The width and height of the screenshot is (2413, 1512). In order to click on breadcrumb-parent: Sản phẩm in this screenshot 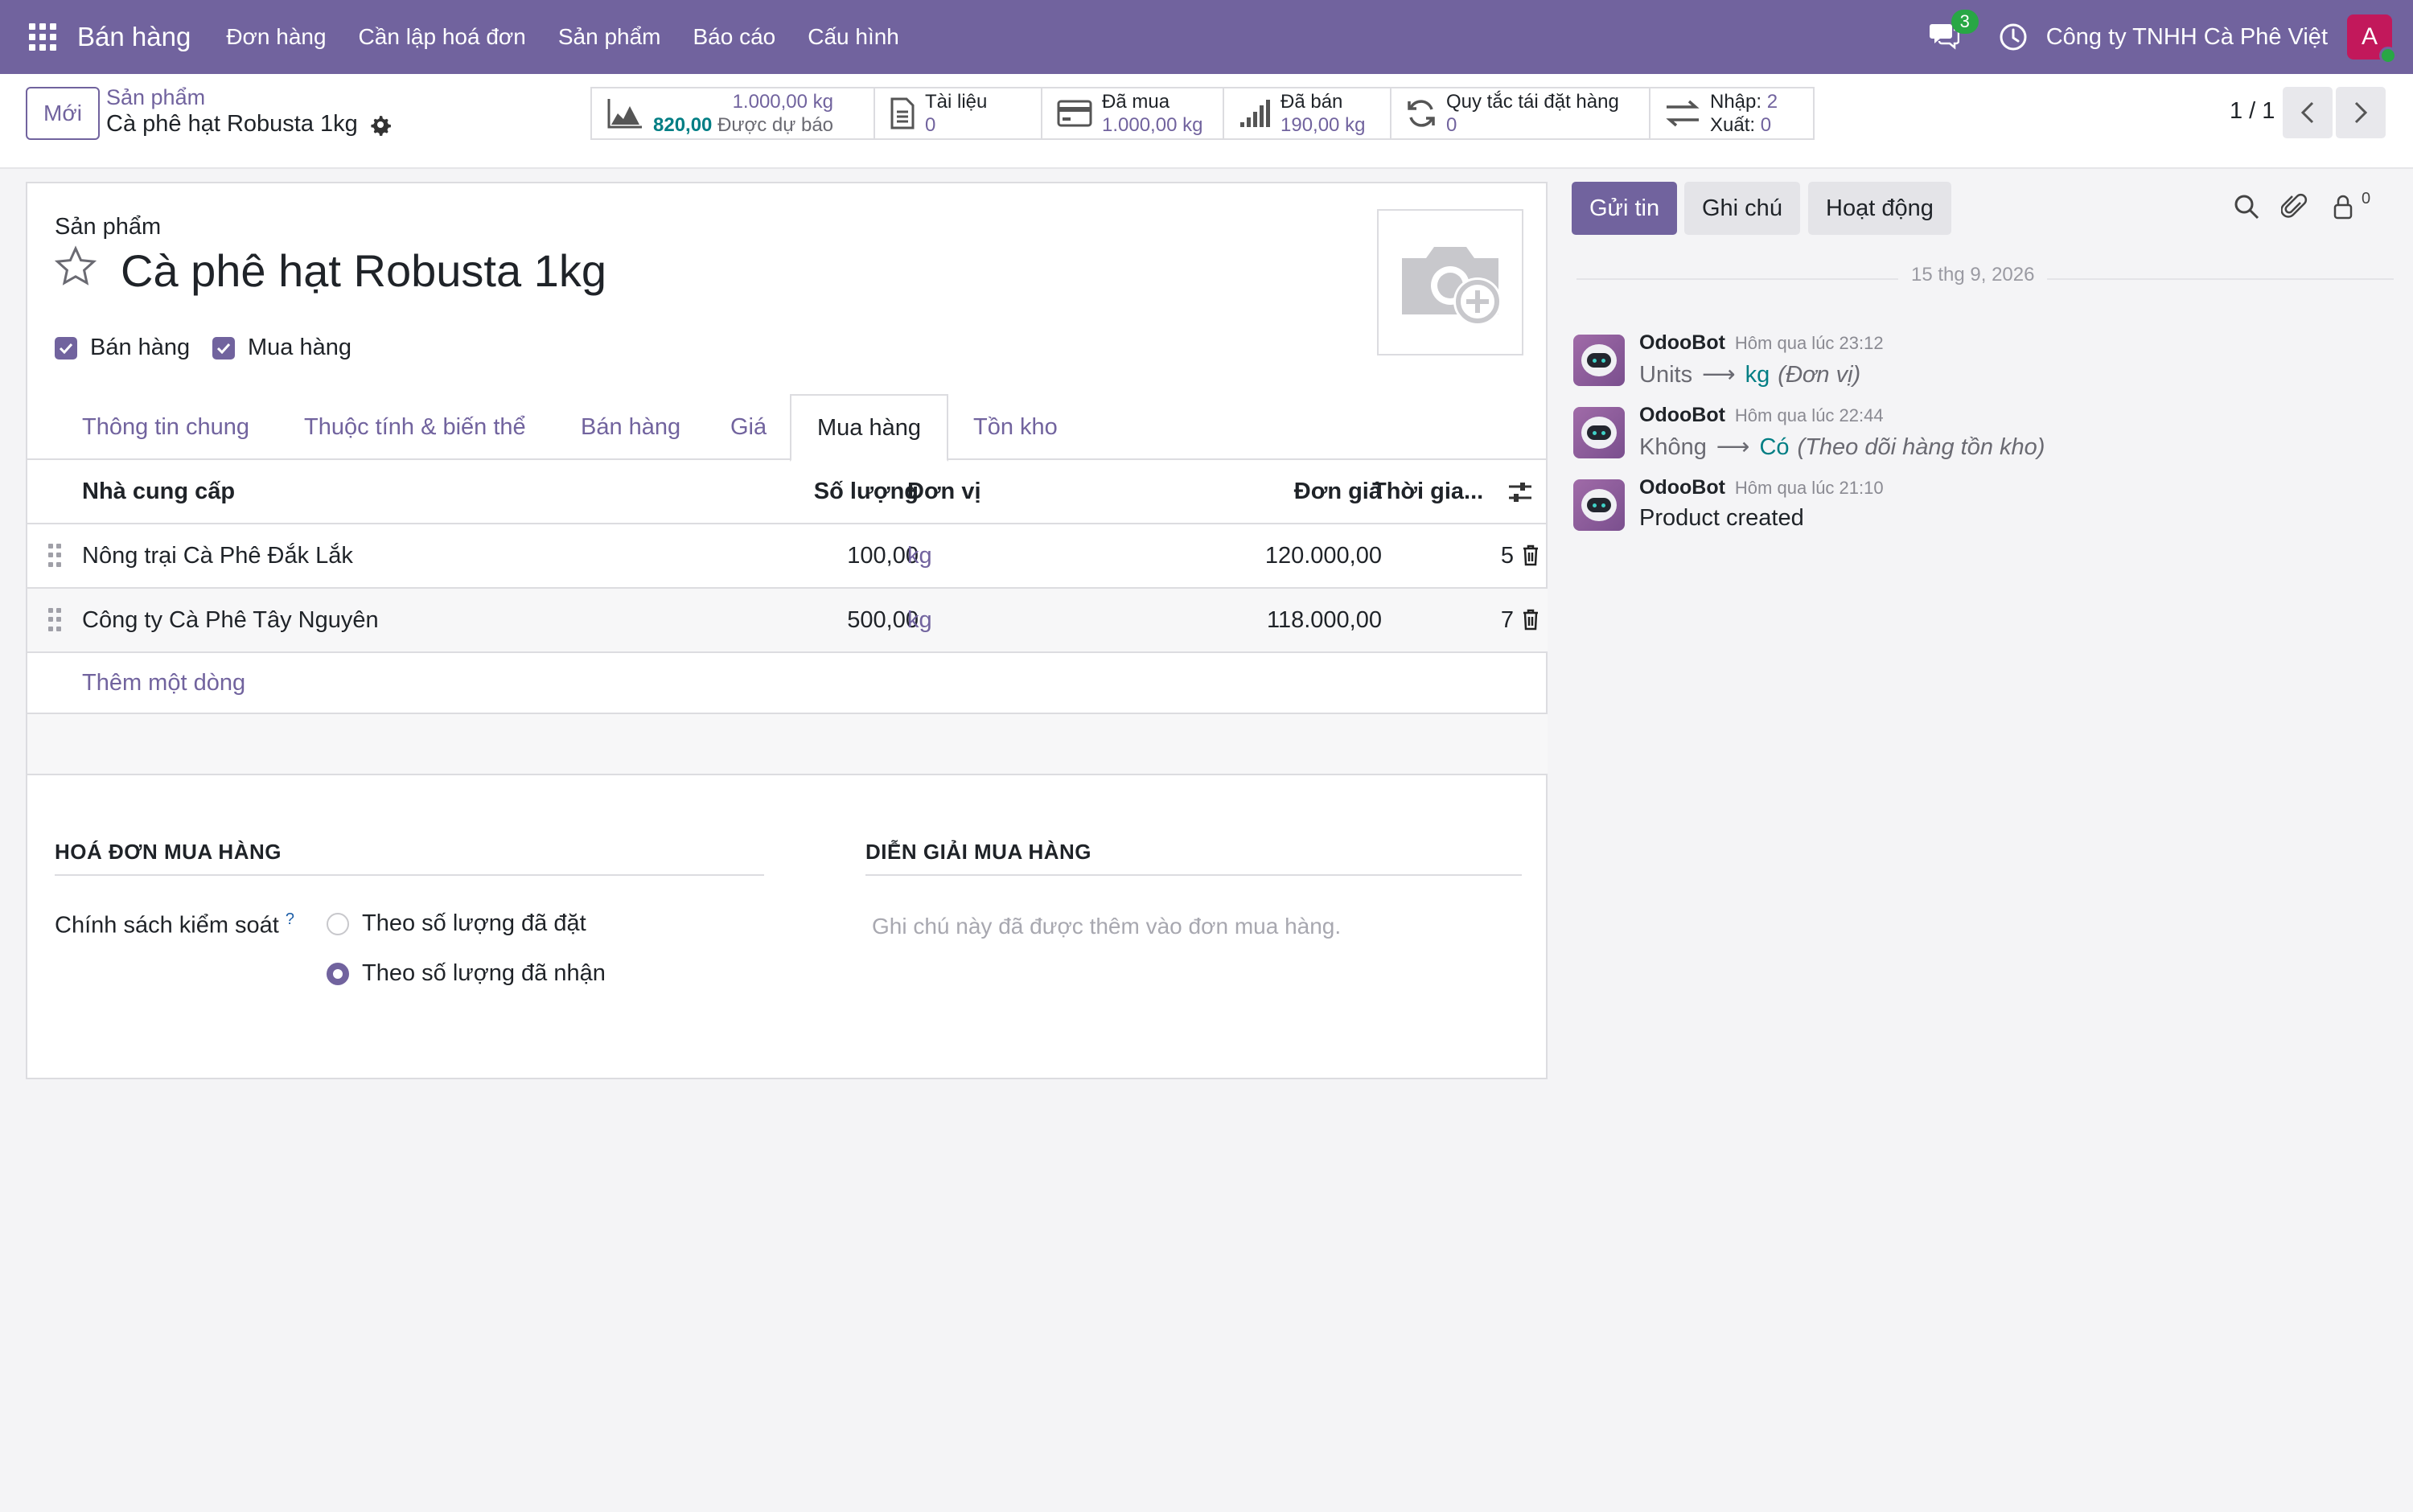, I will do `click(155, 98)`.